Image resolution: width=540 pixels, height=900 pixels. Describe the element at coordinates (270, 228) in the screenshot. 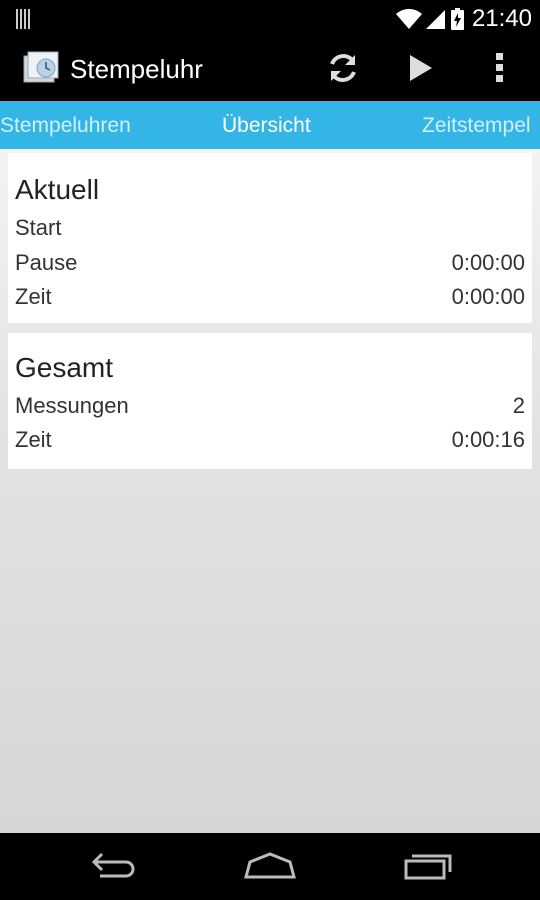

I see `current-start-row: Start` at that location.